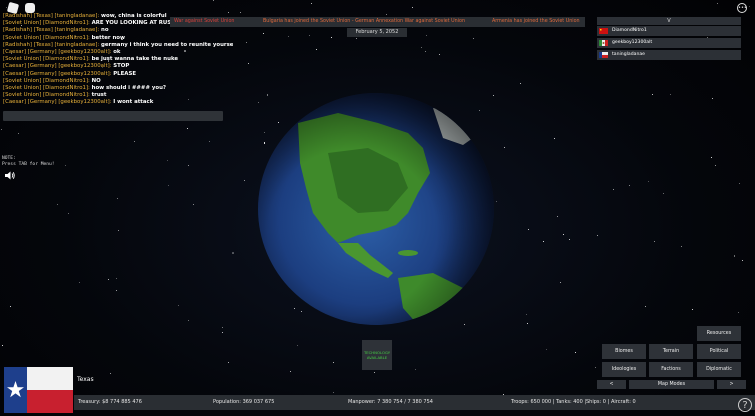  Describe the element at coordinates (603, 55) in the screenshot. I see `texas-flag-icon` at that location.